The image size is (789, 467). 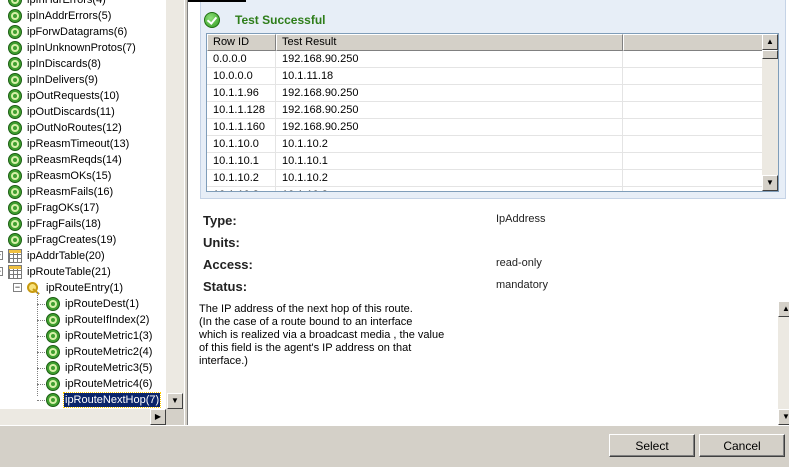 What do you see at coordinates (485, 189) in the screenshot?
I see `table-row: 10.1.10.310.1.10.3` at bounding box center [485, 189].